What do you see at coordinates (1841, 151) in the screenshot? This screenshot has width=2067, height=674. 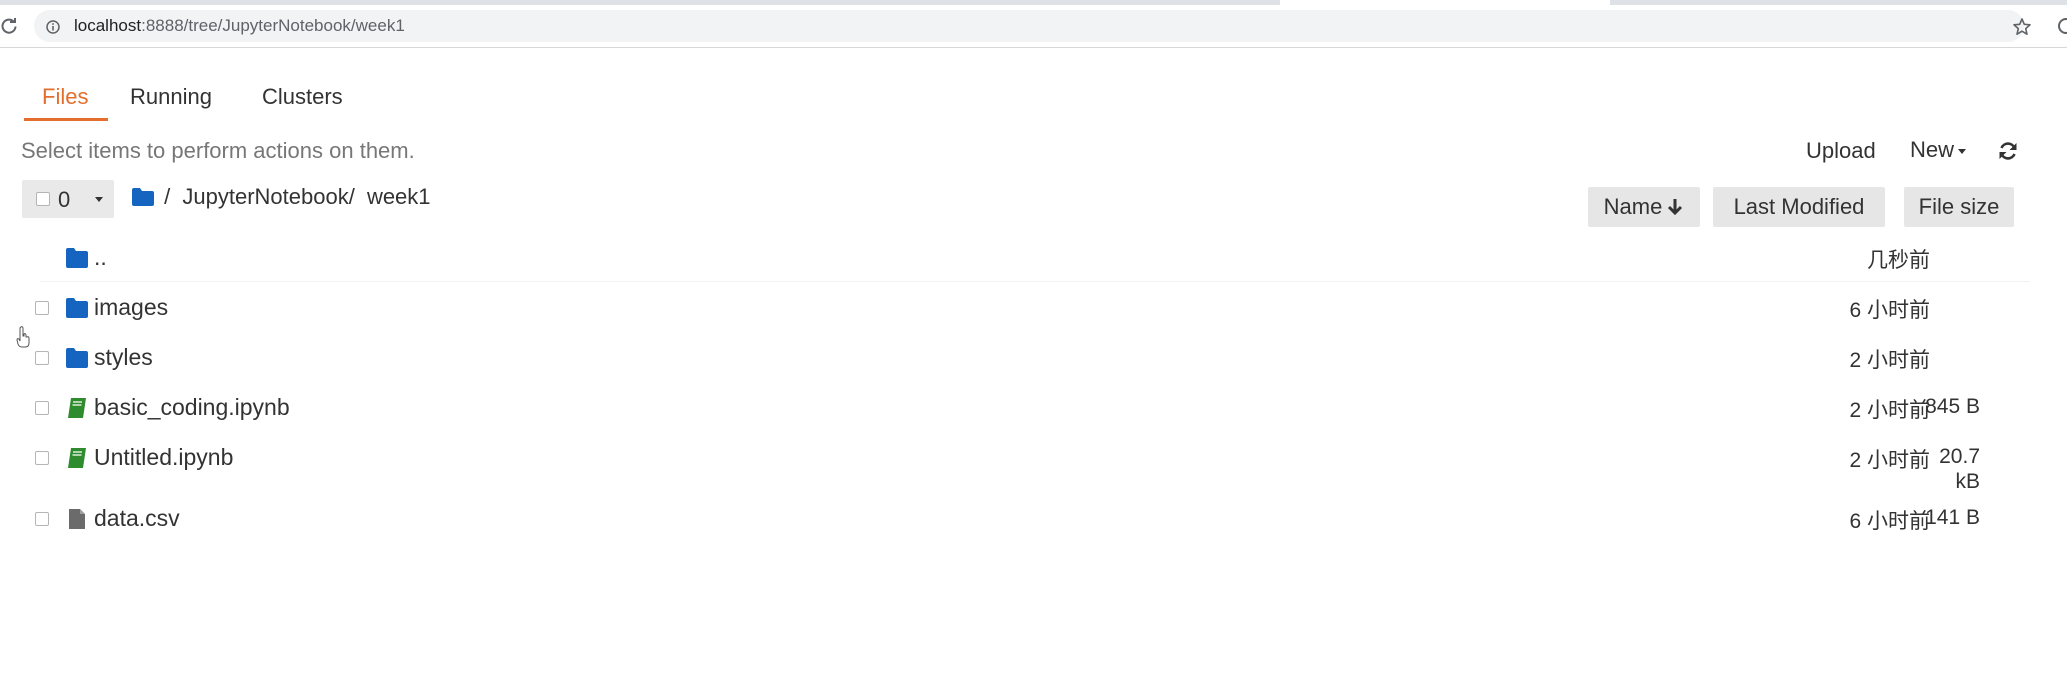 I see `upload-button: Upload` at bounding box center [1841, 151].